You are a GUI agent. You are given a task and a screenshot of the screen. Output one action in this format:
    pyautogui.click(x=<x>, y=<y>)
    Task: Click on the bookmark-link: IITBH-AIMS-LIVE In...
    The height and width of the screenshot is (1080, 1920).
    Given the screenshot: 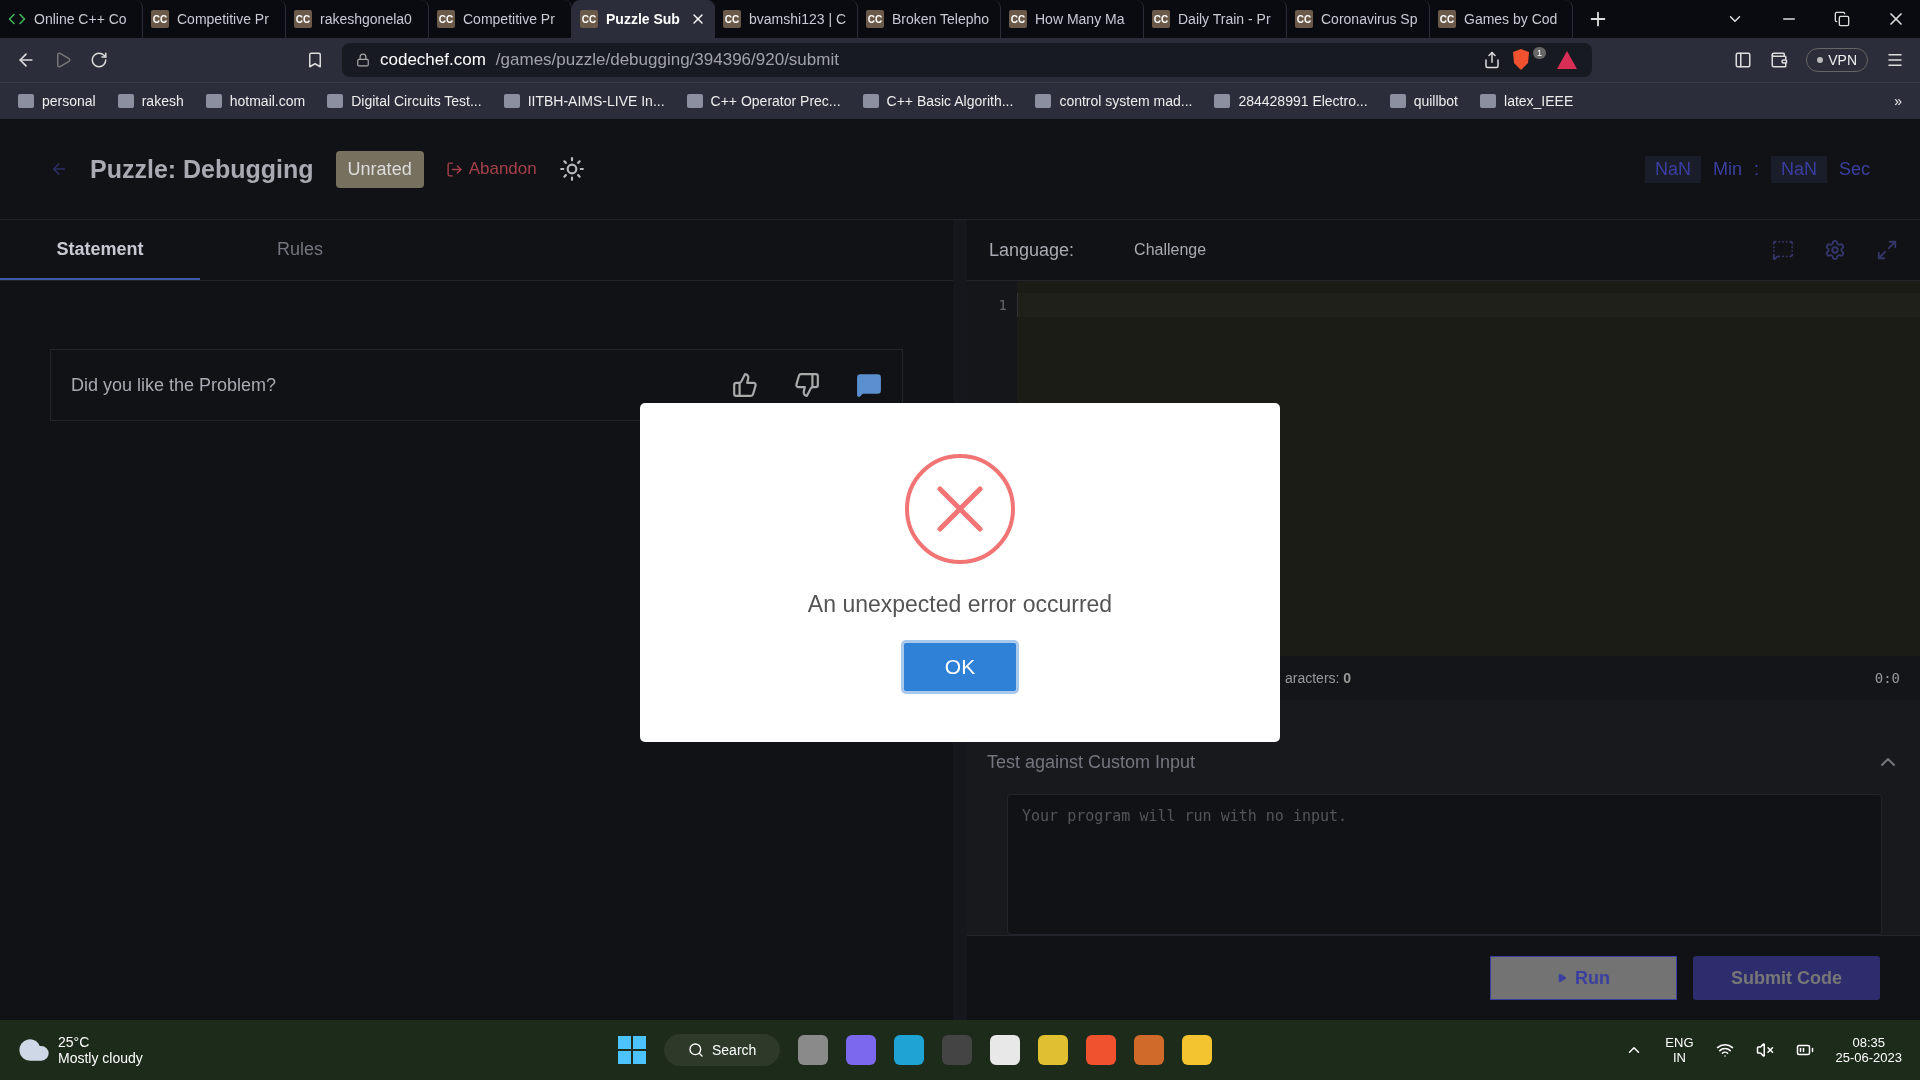 What is the action you would take?
    pyautogui.click(x=584, y=101)
    